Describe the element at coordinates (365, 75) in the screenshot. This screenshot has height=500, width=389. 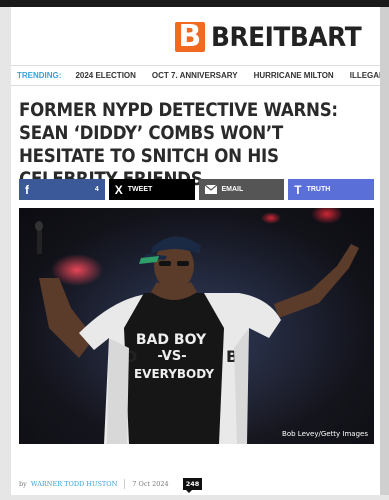
I see `trending-item-crime: ILLEGAL ALIEN CRIME` at that location.